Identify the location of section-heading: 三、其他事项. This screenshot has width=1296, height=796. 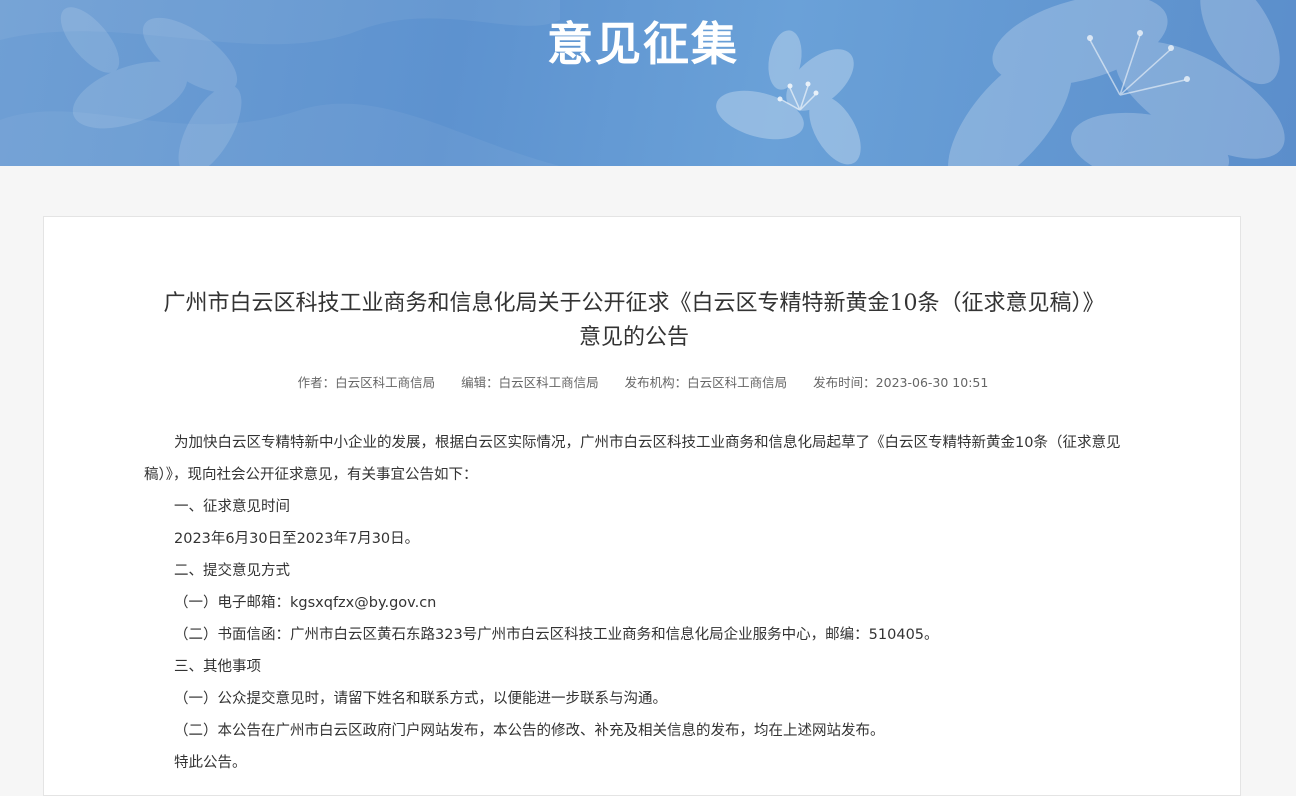
(217, 667).